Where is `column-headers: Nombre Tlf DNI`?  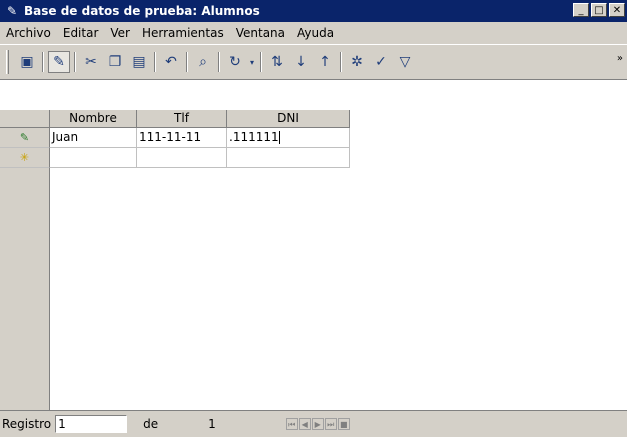 column-headers: Nombre Tlf DNI is located at coordinates (175, 119).